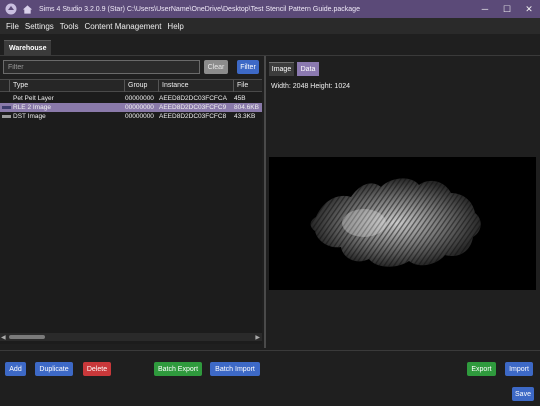 Image resolution: width=540 pixels, height=406 pixels. Describe the element at coordinates (529, 9) in the screenshot. I see `close-button: ✕` at that location.